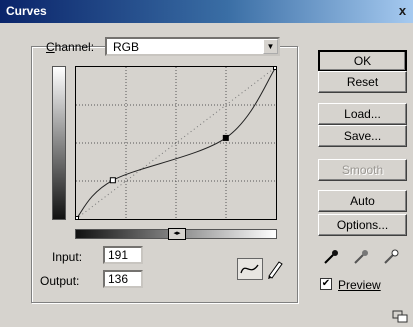  Describe the element at coordinates (331, 257) in the screenshot. I see `black-eyedropper-icon` at that location.